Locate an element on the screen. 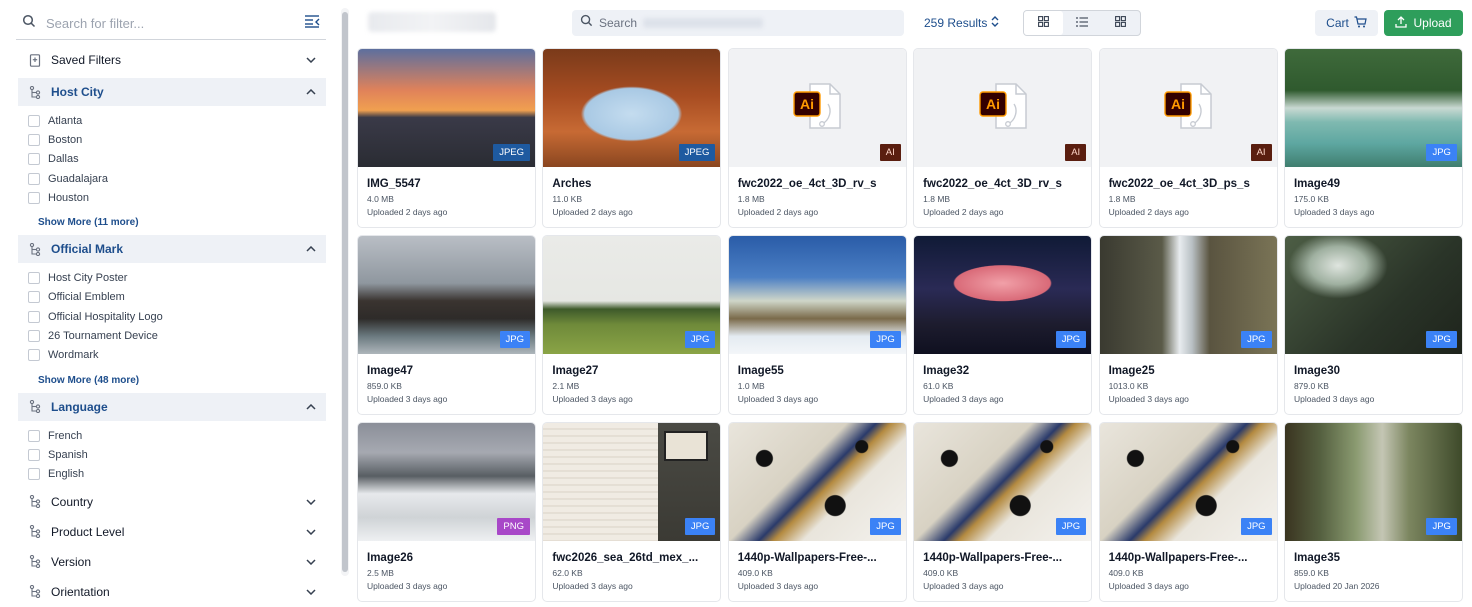  filter-host-city: Host City is located at coordinates (172, 92).